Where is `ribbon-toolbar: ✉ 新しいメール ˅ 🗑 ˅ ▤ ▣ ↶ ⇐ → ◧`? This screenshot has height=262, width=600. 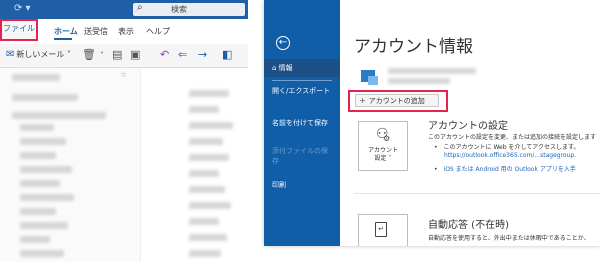 ribbon-toolbar: ✉ 新しいメール ˅ 🗑 ˅ ▤ ▣ ↶ ⇐ → ◧ is located at coordinates (124, 56).